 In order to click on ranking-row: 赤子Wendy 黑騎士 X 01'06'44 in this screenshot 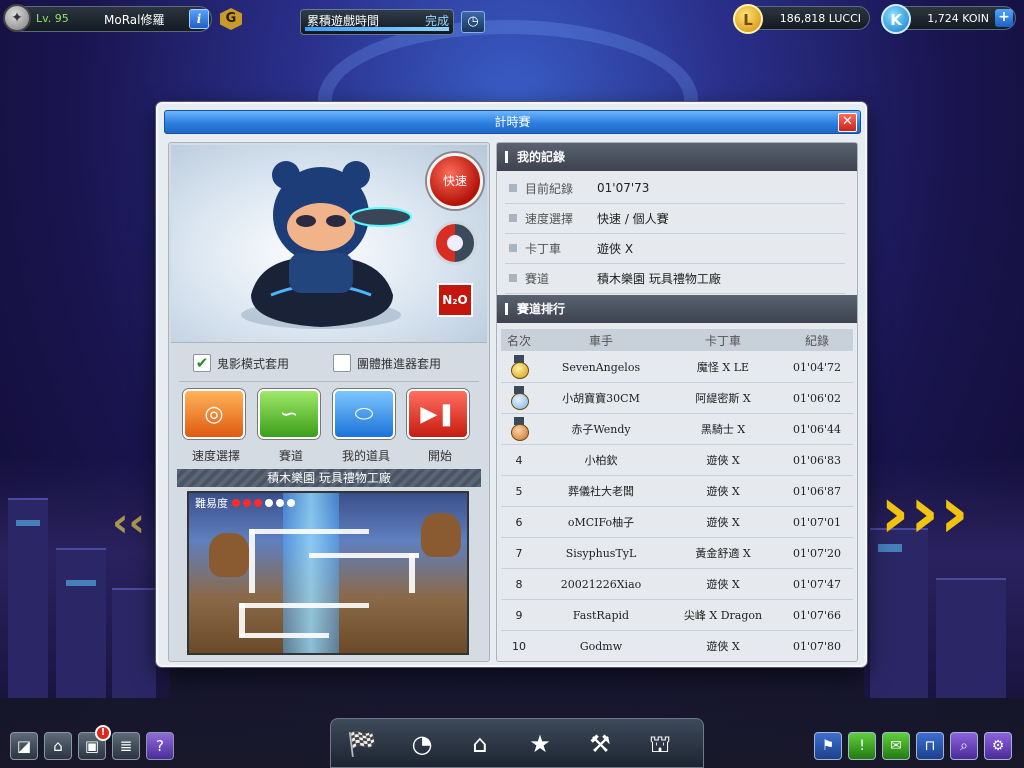, I will do `click(677, 429)`.